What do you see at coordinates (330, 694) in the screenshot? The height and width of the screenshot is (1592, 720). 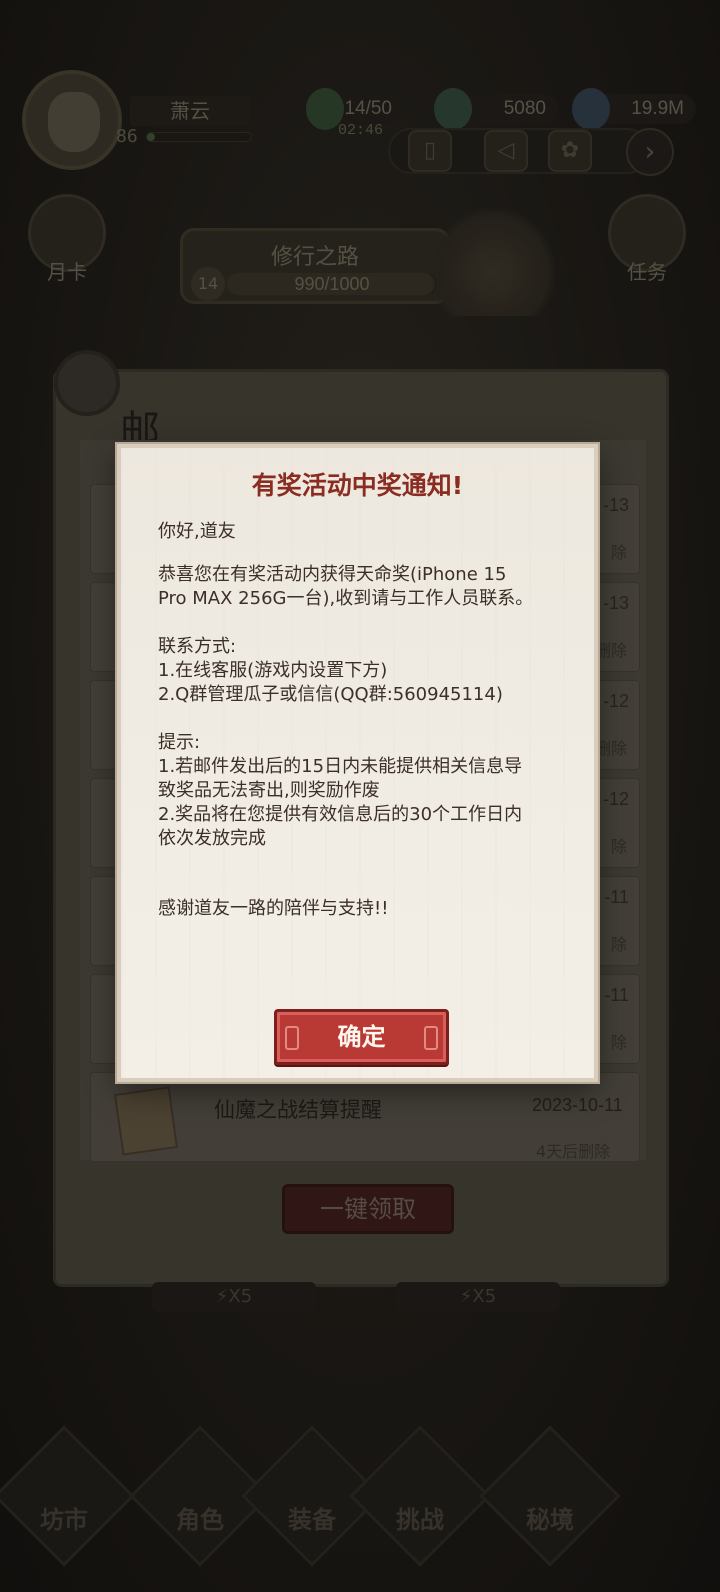 I see `contact-line-2: 2.Q群管理瓜子或信信(QQ群:560945114)` at bounding box center [330, 694].